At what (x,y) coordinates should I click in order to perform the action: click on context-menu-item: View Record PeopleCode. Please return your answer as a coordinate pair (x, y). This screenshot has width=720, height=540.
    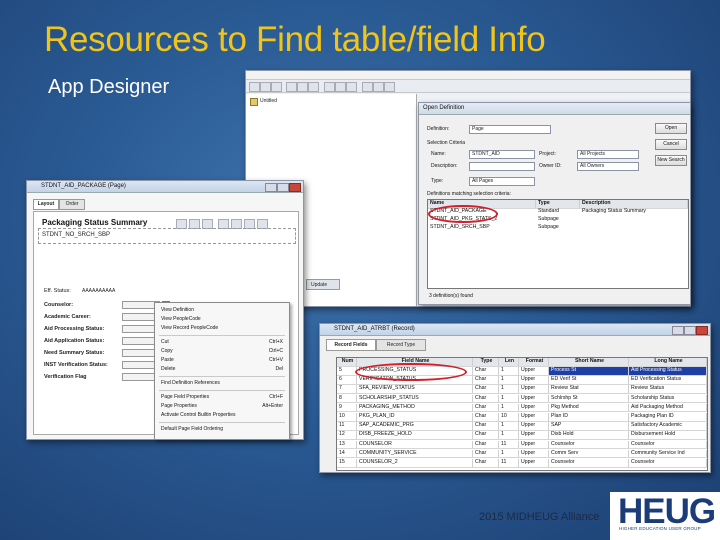
    Looking at the image, I should click on (189, 328).